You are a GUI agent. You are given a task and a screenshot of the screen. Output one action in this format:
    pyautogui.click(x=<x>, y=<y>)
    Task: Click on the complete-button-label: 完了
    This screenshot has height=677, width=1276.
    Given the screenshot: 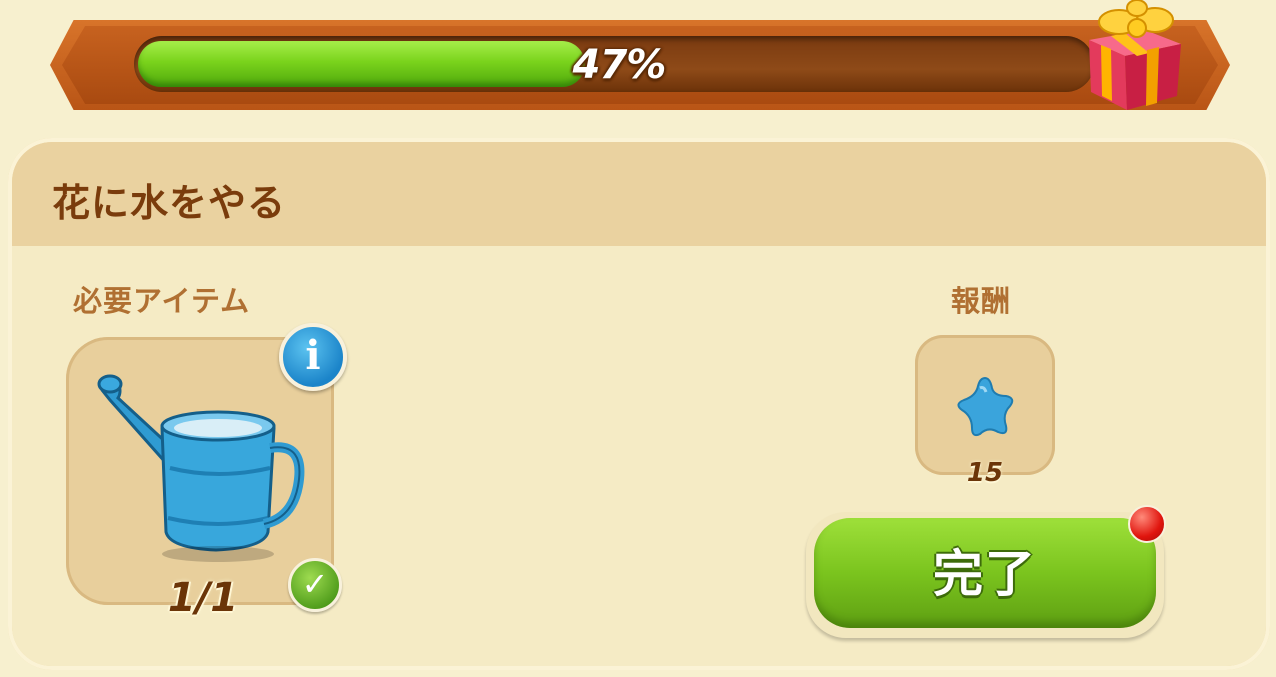 What is the action you would take?
    pyautogui.click(x=985, y=574)
    